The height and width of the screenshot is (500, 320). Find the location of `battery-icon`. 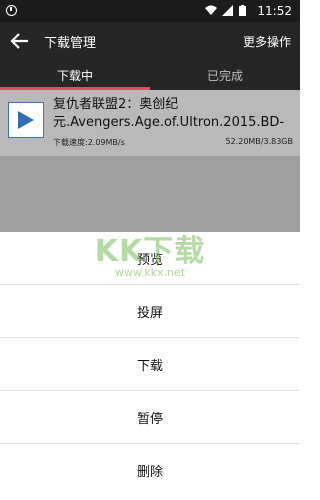

battery-icon is located at coordinates (244, 10).